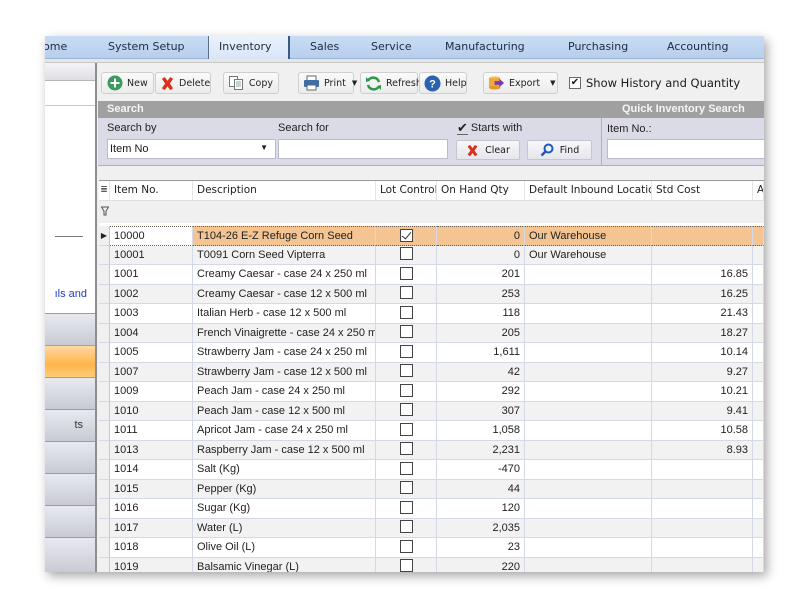 The width and height of the screenshot is (800, 600). Describe the element at coordinates (559, 150) in the screenshot. I see `find-button: Find` at that location.